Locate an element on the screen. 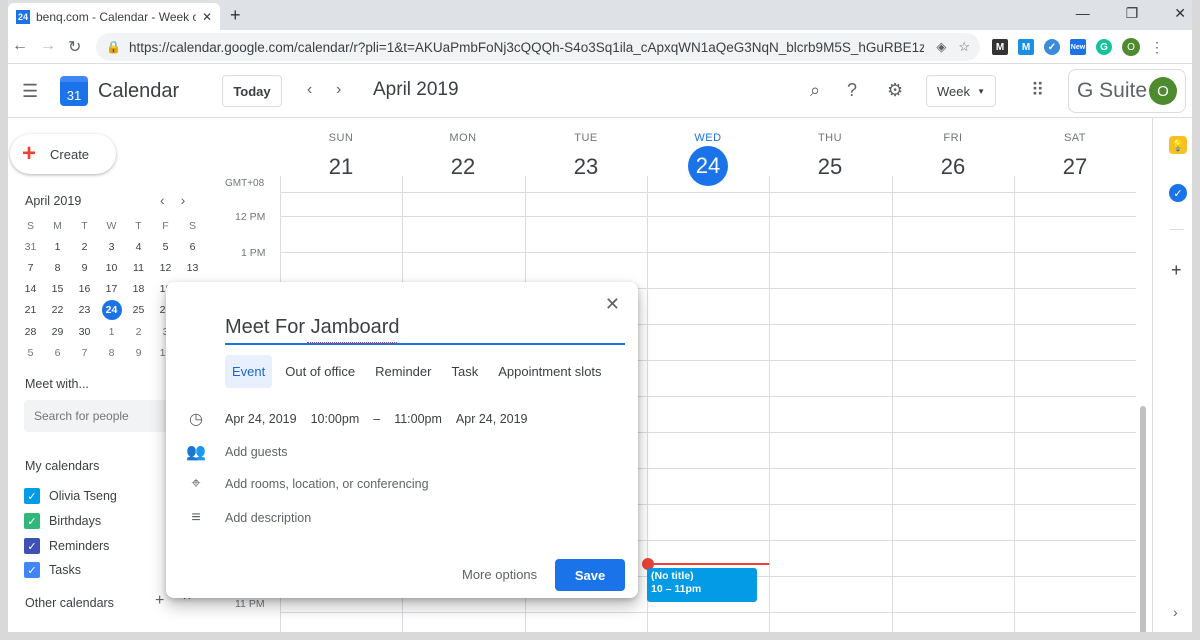 The width and height of the screenshot is (1200, 640). account-avatar: O is located at coordinates (1163, 91).